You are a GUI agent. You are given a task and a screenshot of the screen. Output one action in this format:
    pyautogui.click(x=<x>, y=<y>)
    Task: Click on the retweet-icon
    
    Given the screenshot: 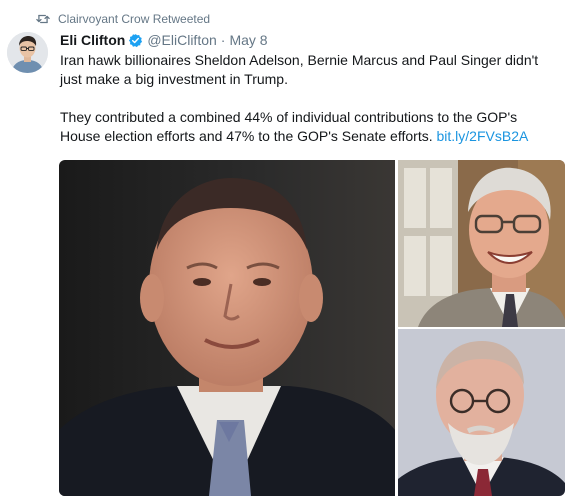 What is the action you would take?
    pyautogui.click(x=43, y=19)
    